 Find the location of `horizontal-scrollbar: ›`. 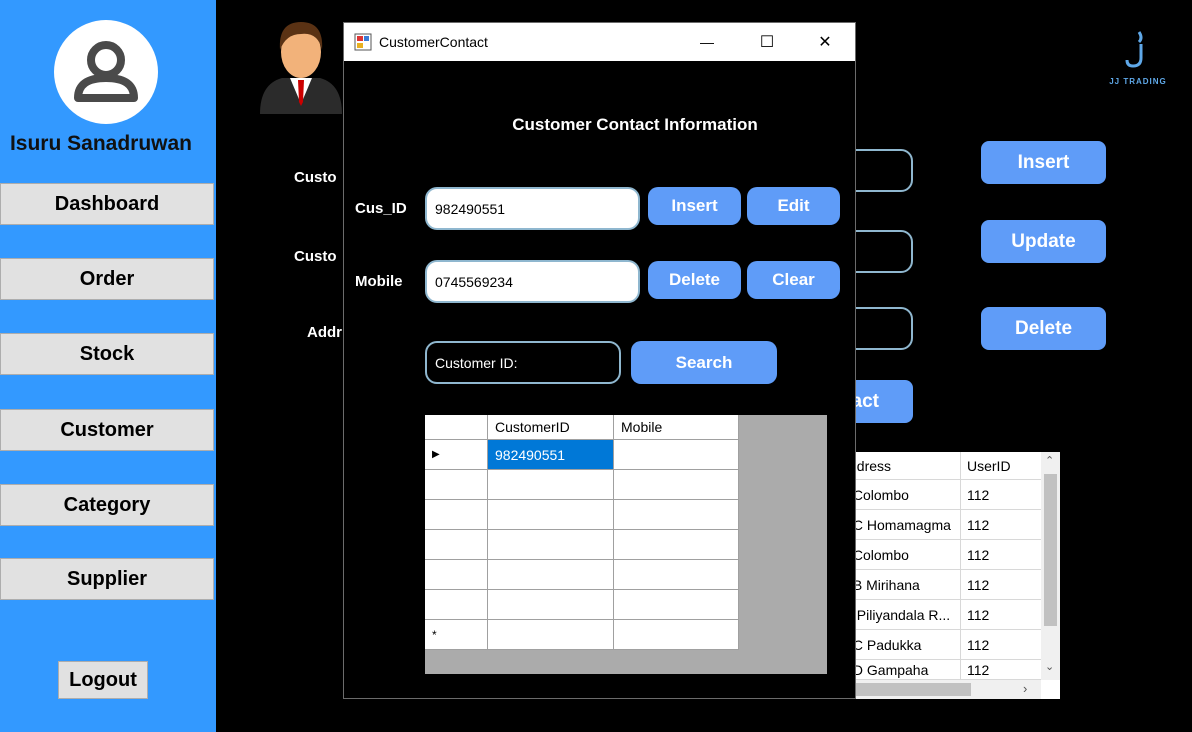

horizontal-scrollbar: › is located at coordinates (942, 689).